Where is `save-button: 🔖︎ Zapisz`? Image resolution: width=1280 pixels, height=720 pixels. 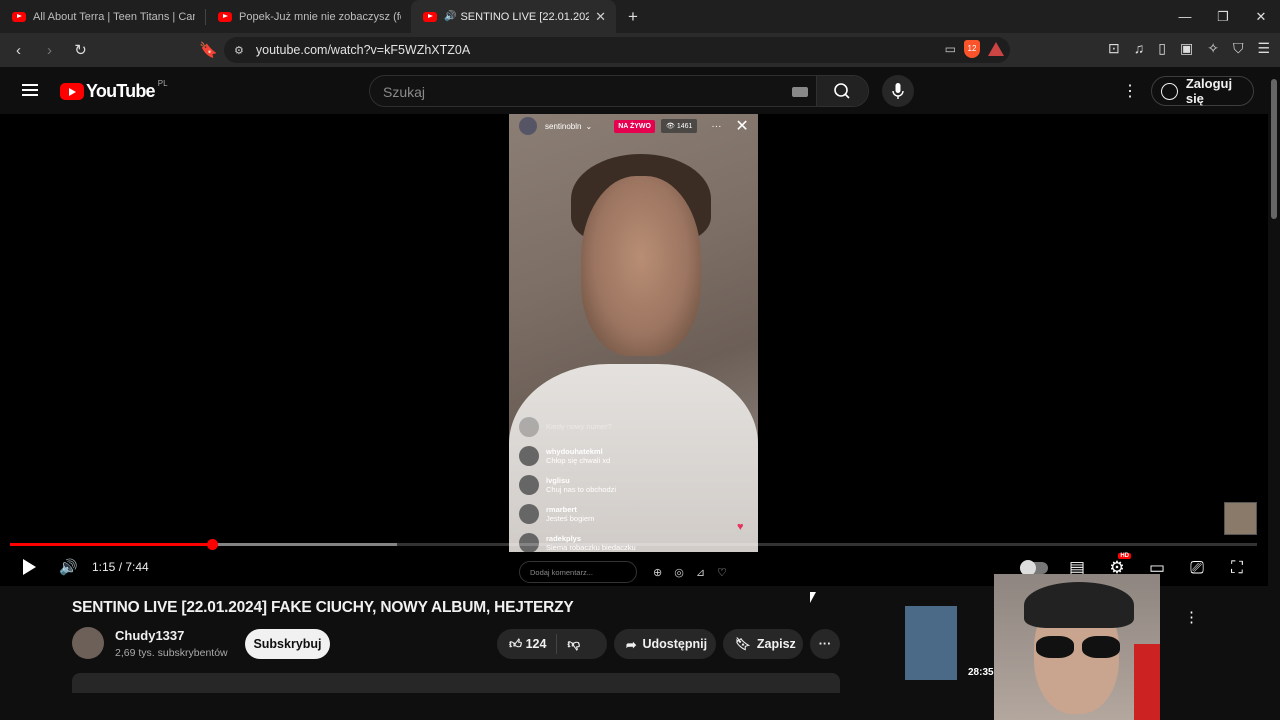 save-button: 🔖︎ Zapisz is located at coordinates (763, 644).